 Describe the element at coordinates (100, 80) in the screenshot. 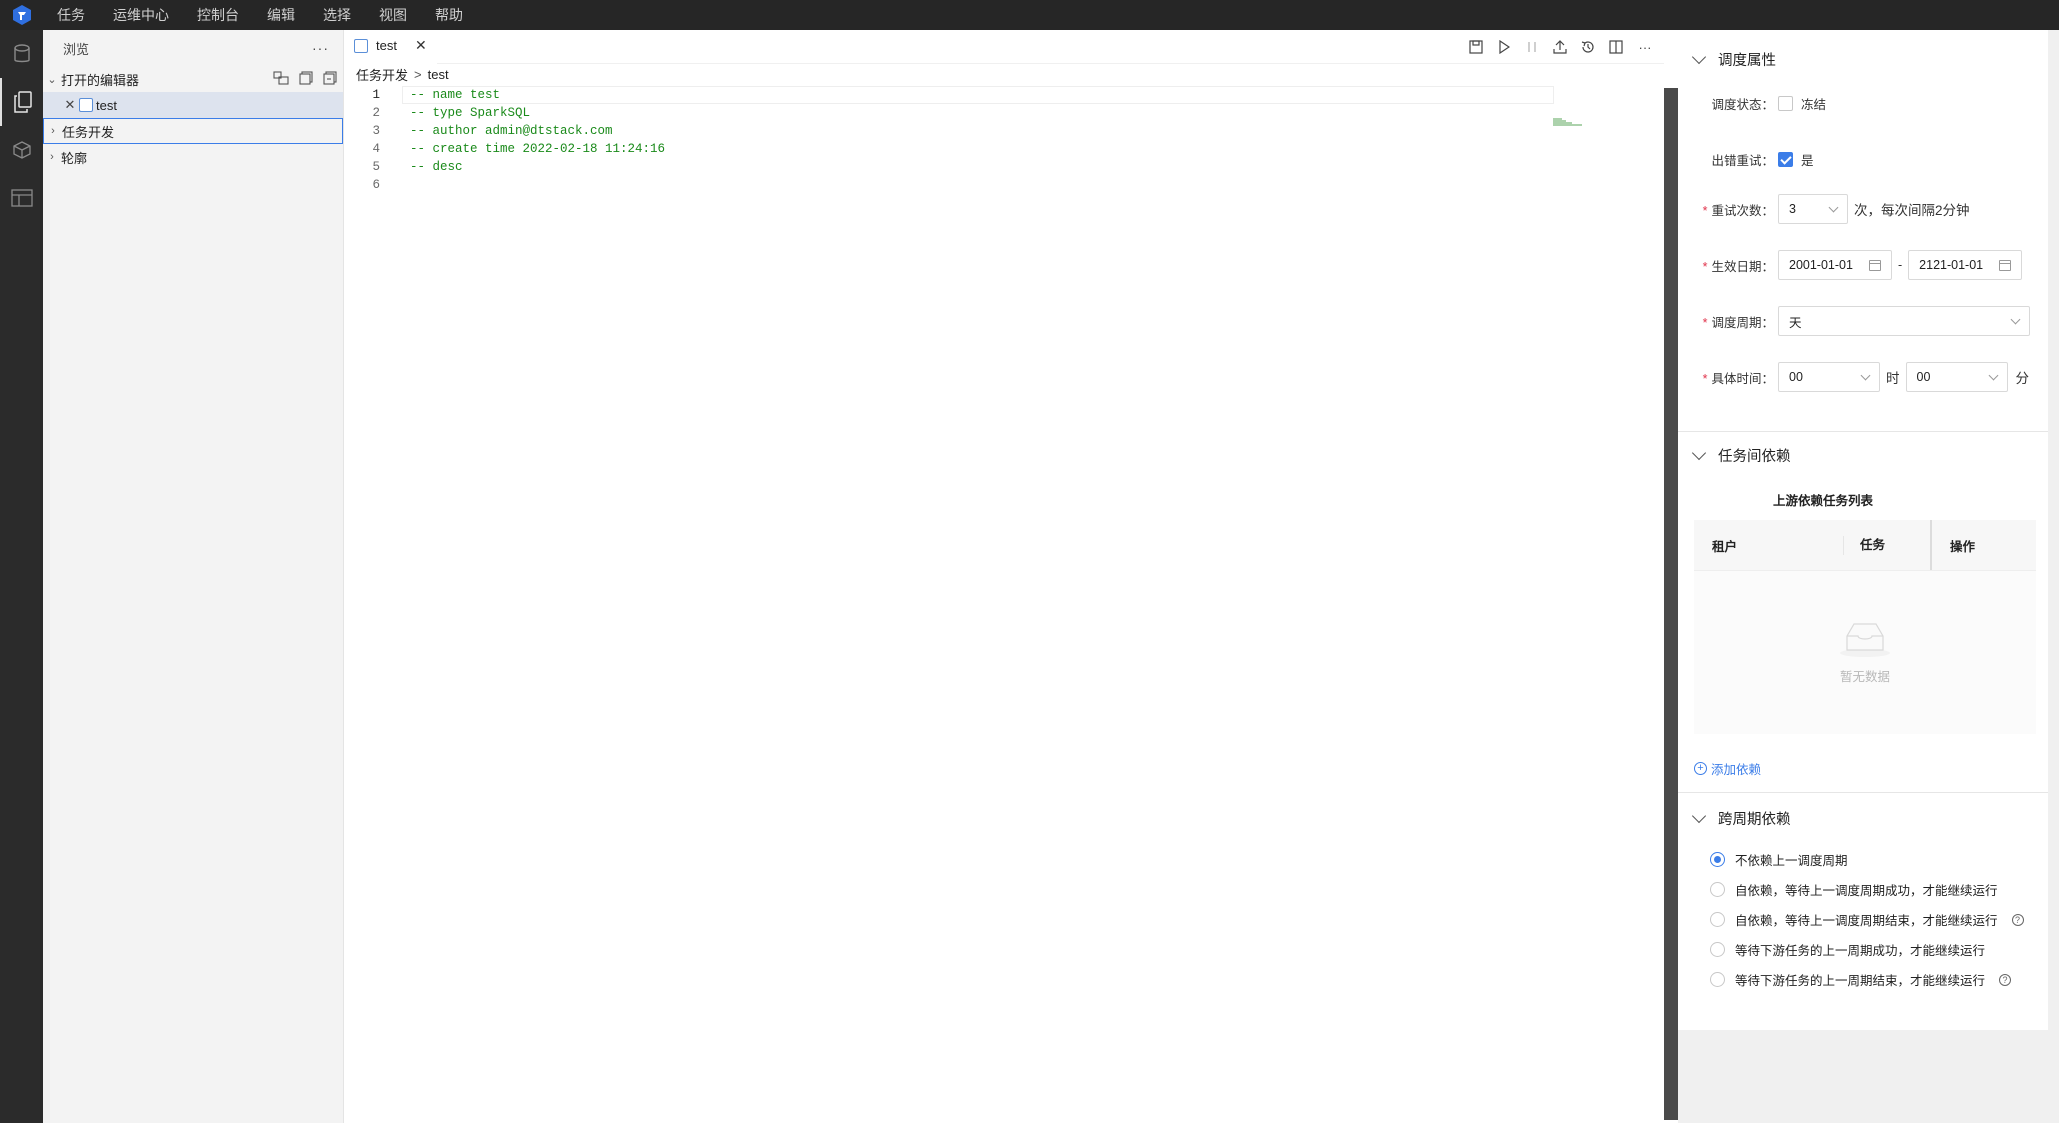

I see `open-editors-label: 打开的编辑器` at that location.